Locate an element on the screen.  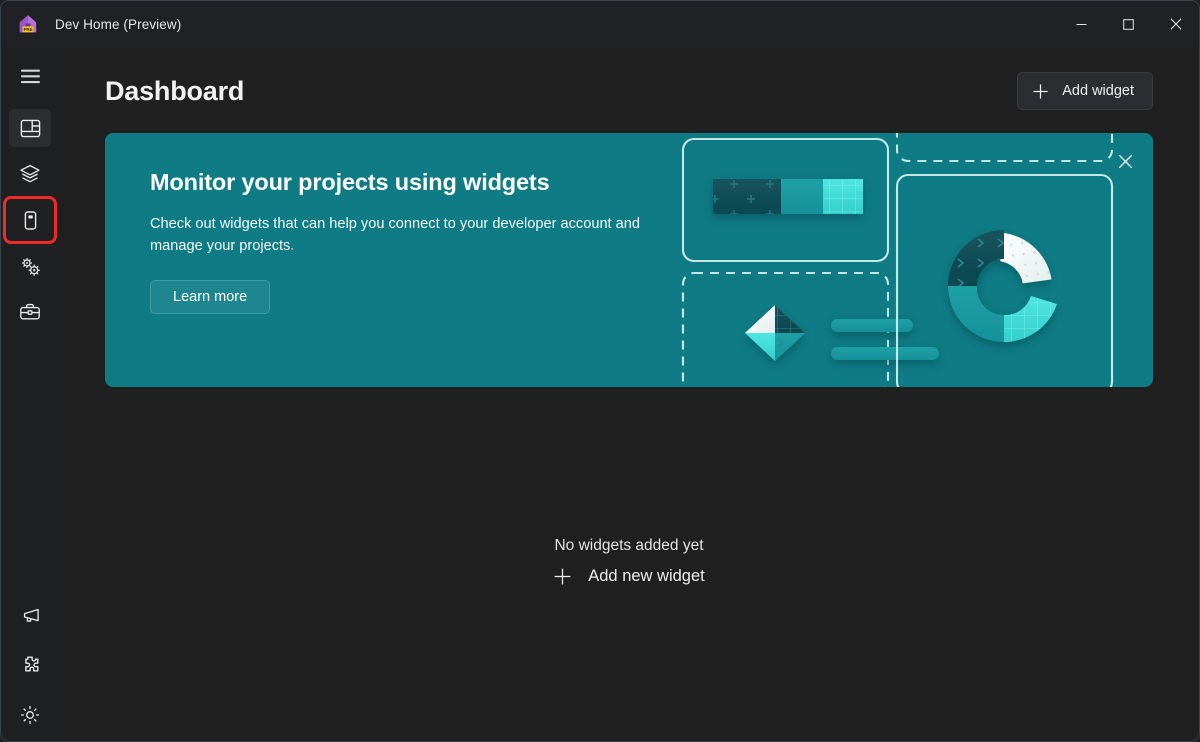
hamburger-icon is located at coordinates (30, 76).